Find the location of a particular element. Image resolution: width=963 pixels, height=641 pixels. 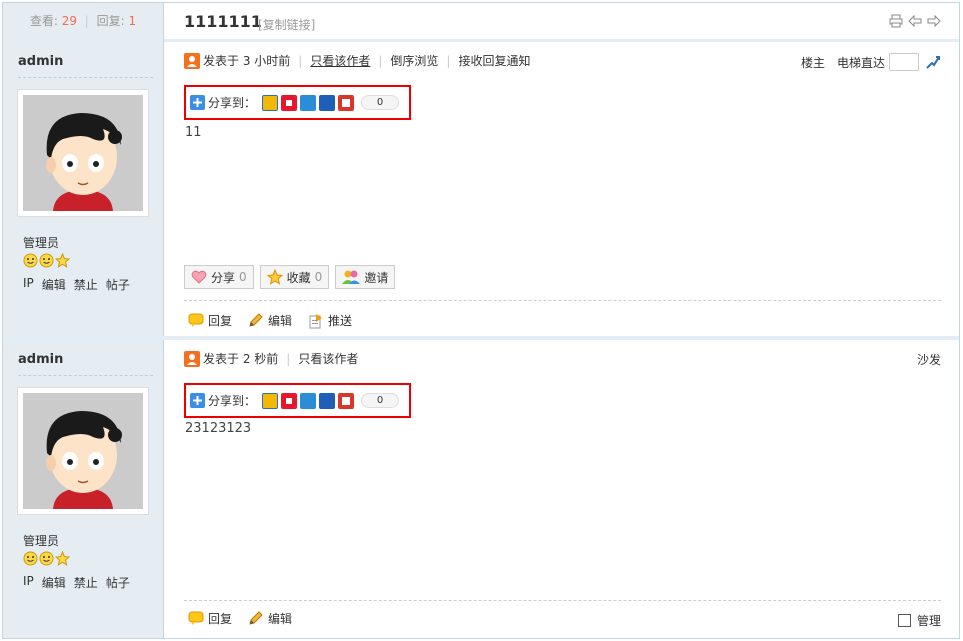

floor-nav: 楼主 电梯直达 is located at coordinates (871, 62).